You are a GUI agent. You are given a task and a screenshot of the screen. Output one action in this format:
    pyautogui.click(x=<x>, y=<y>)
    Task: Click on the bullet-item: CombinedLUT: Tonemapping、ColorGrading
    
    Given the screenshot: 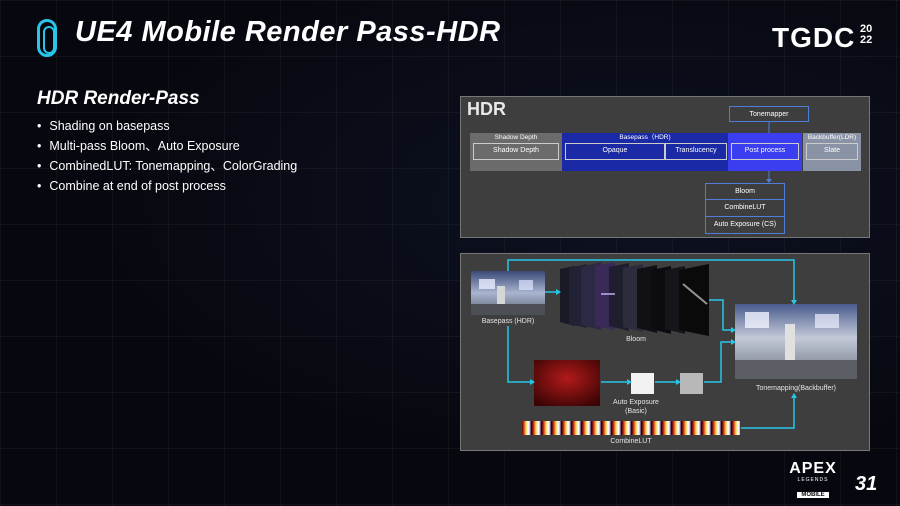 What is the action you would take?
    pyautogui.click(x=167, y=166)
    